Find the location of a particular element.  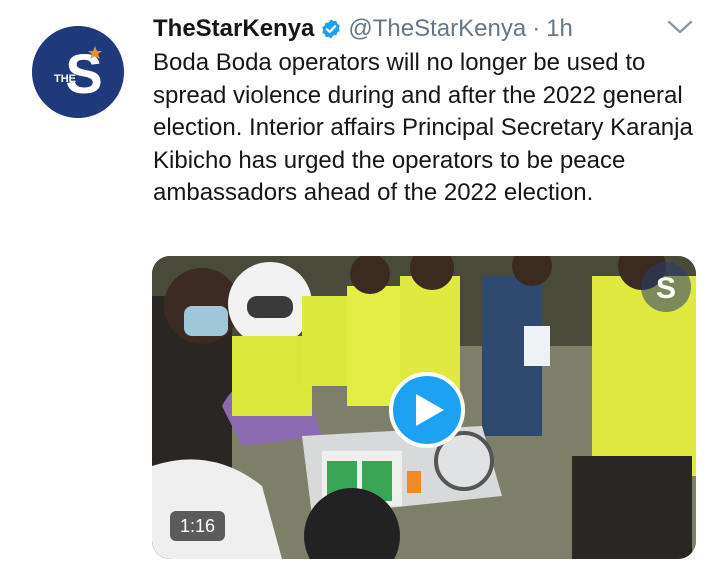

more-options-chevron-down-icon is located at coordinates (680, 27).